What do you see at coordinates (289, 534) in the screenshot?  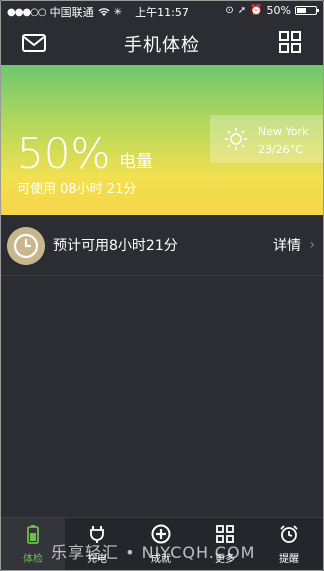 I see `alarm-icon` at bounding box center [289, 534].